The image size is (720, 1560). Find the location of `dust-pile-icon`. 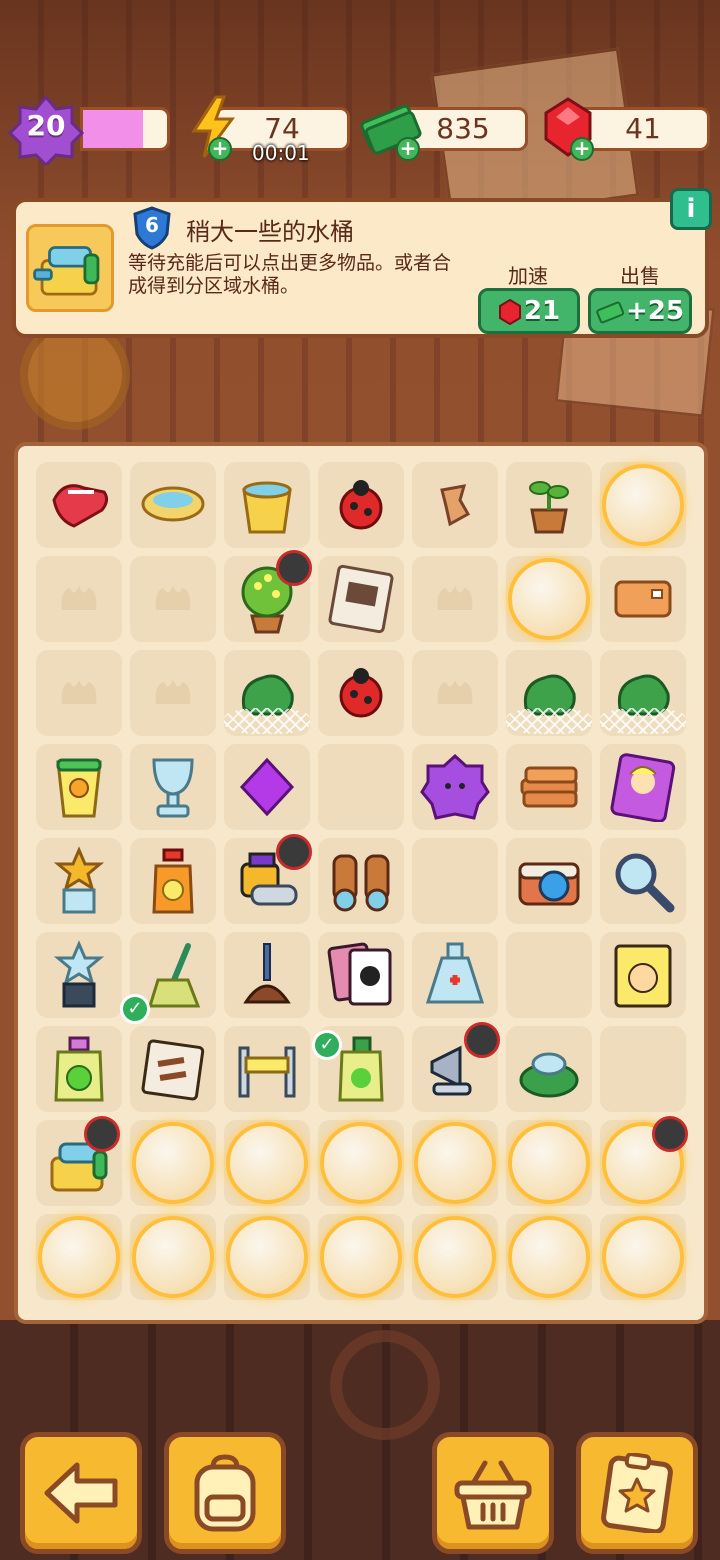

dust-pile-icon is located at coordinates (549, 1069).